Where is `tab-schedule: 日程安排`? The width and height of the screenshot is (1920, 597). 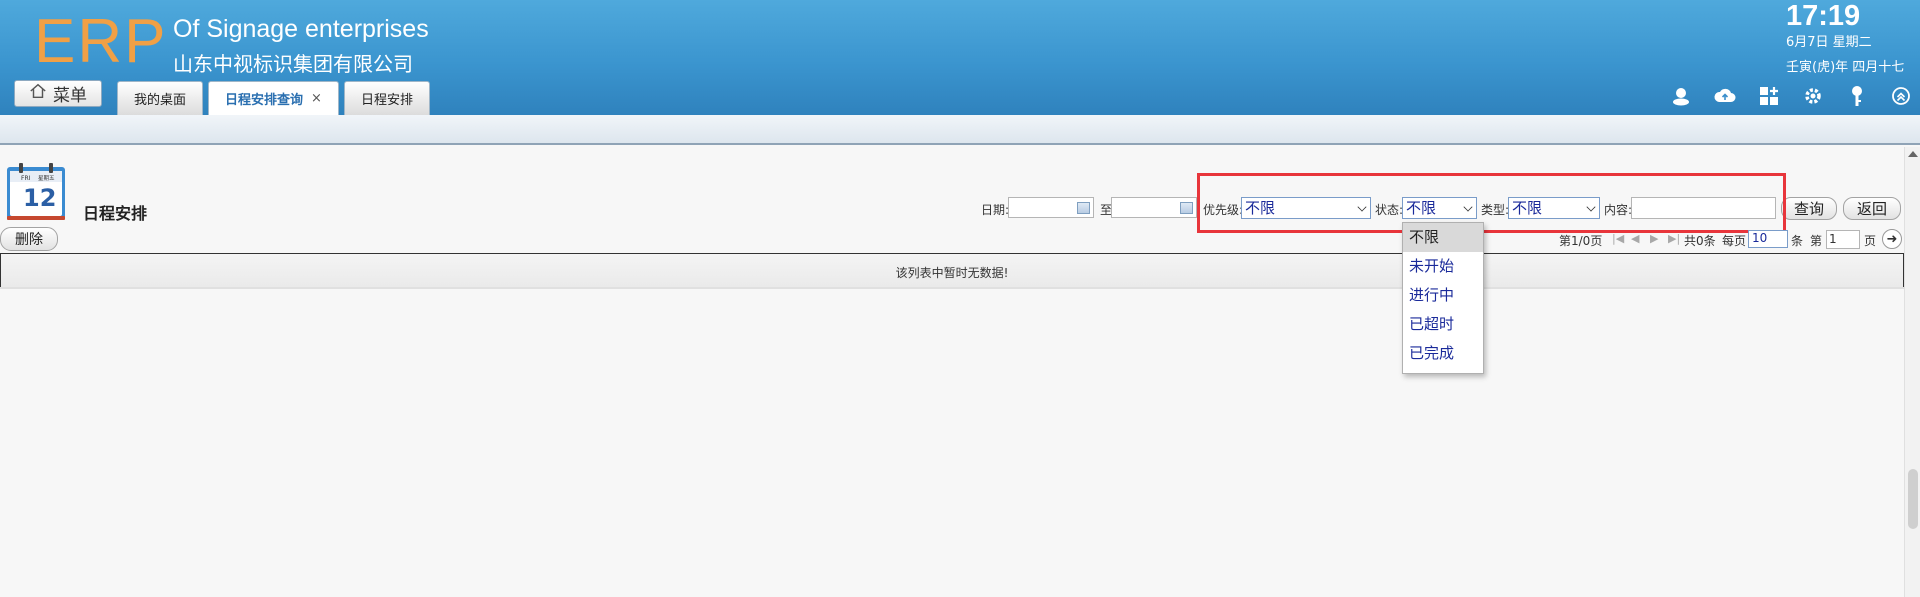
tab-schedule: 日程安排 is located at coordinates (386, 98).